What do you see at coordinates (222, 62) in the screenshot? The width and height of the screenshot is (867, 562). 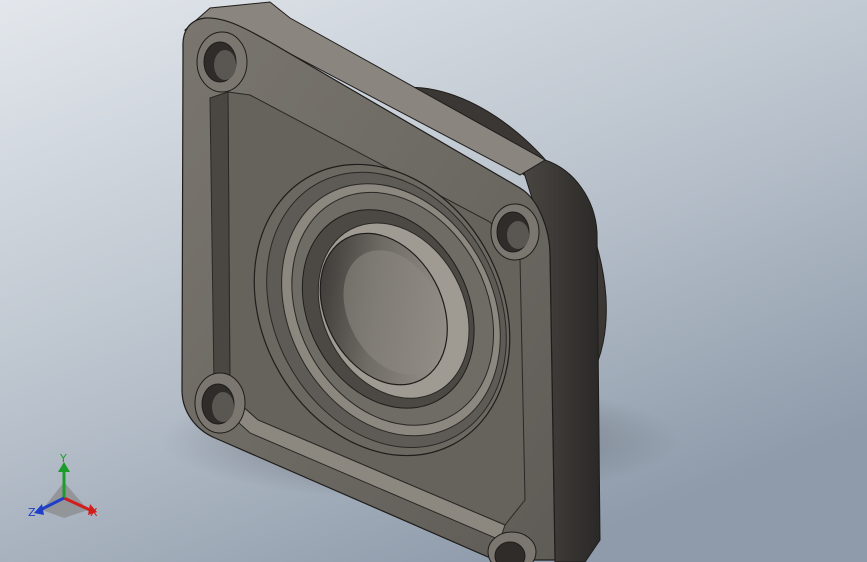 I see `mounting-hole-top-left` at bounding box center [222, 62].